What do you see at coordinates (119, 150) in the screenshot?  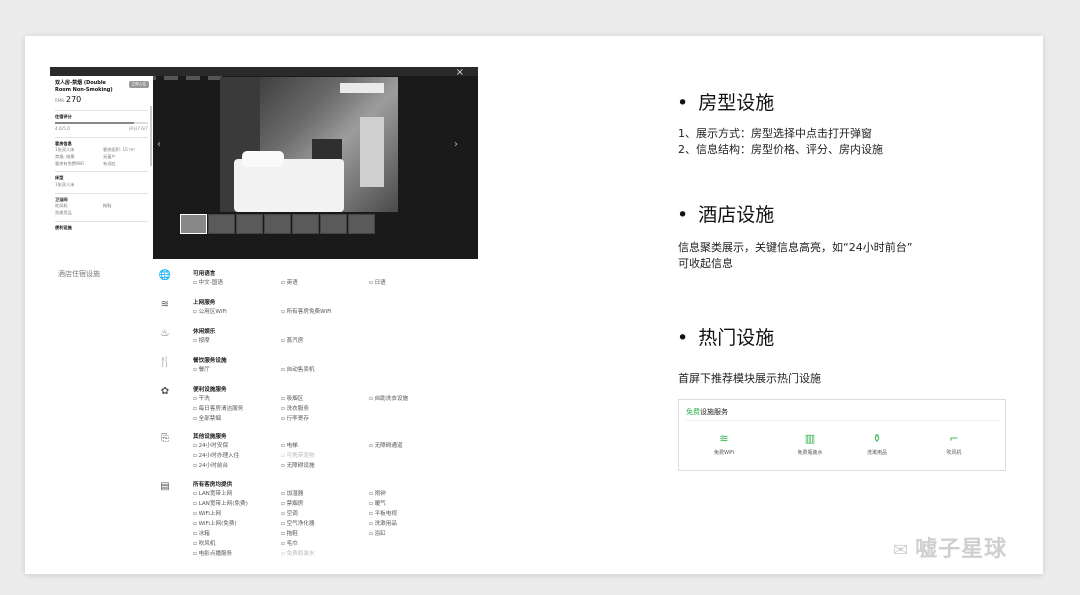 I see `room-facility-item: 客房面积: 15 m²` at bounding box center [119, 150].